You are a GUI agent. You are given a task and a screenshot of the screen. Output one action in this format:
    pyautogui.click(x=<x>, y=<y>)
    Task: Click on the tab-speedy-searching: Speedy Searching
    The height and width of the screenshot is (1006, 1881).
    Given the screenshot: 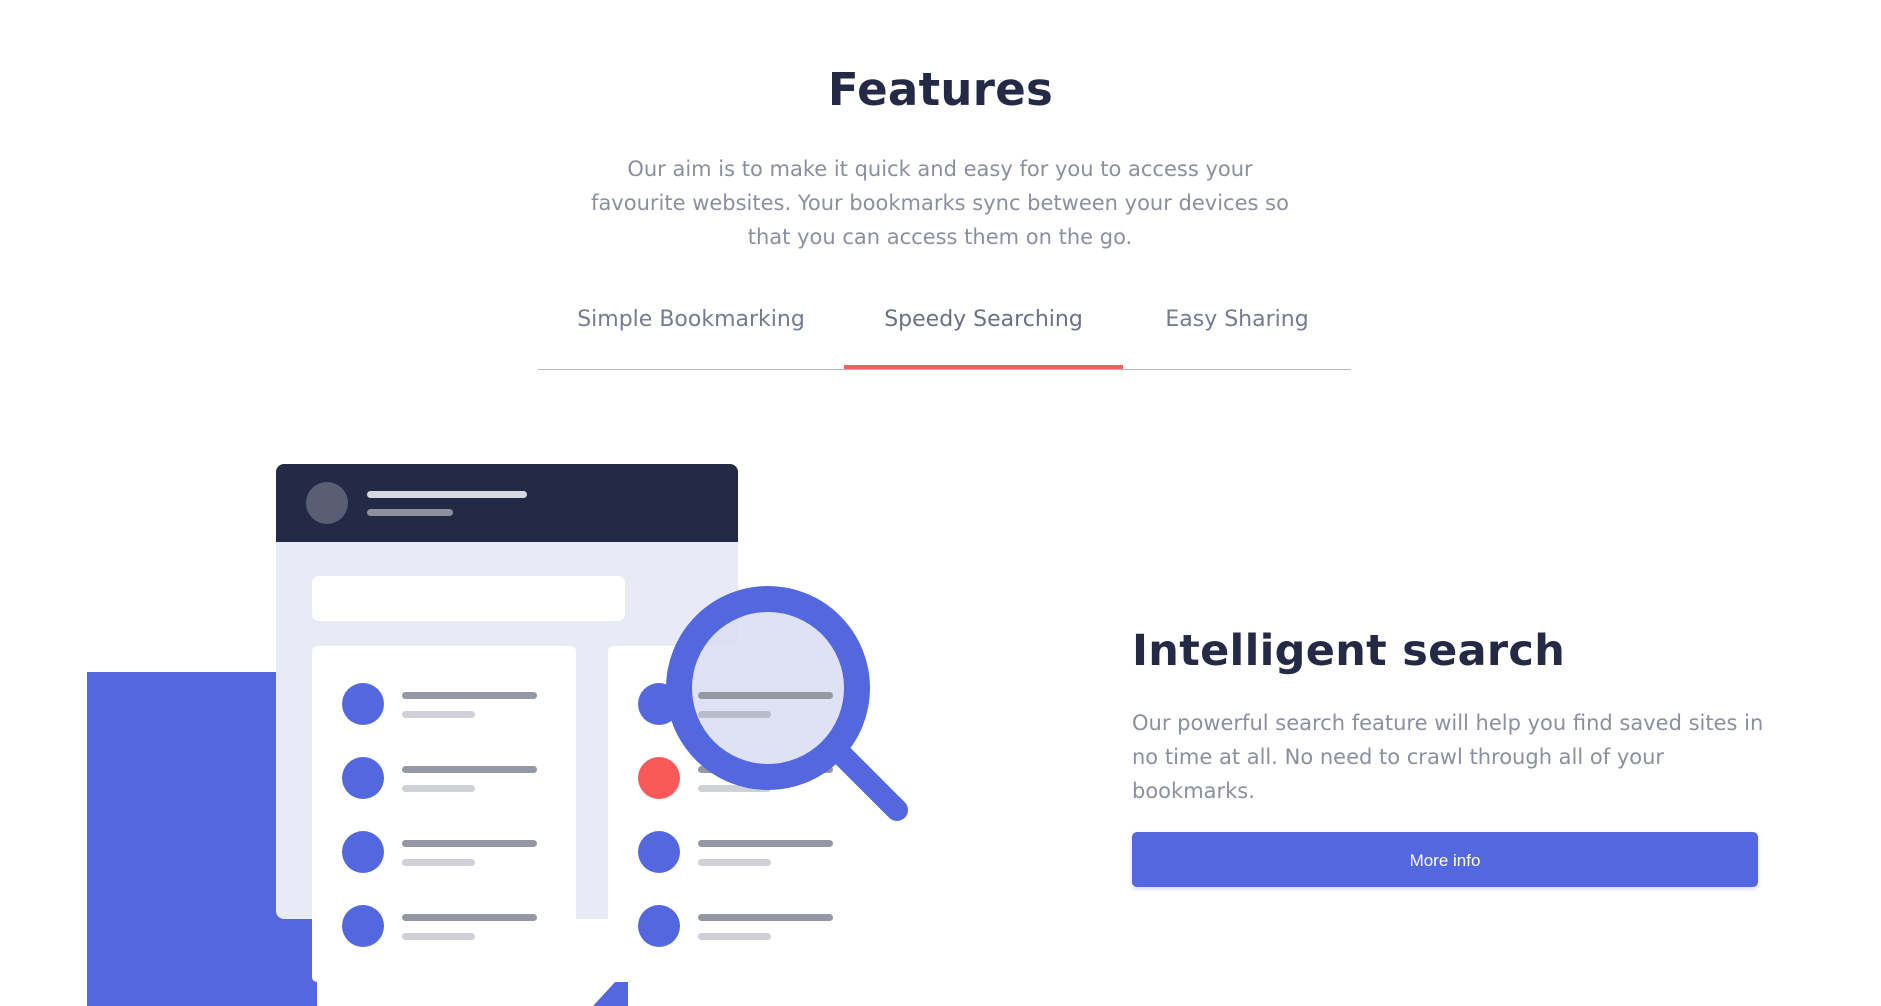 What is the action you would take?
    pyautogui.click(x=983, y=331)
    